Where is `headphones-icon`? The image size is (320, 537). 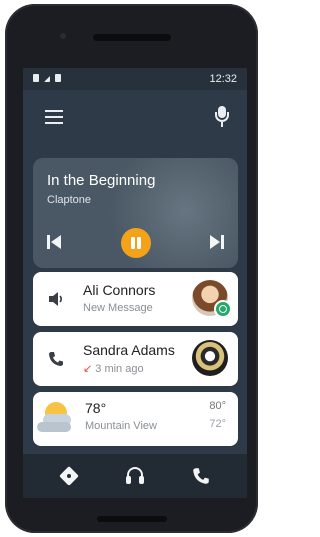 headphones-icon is located at coordinates (135, 476).